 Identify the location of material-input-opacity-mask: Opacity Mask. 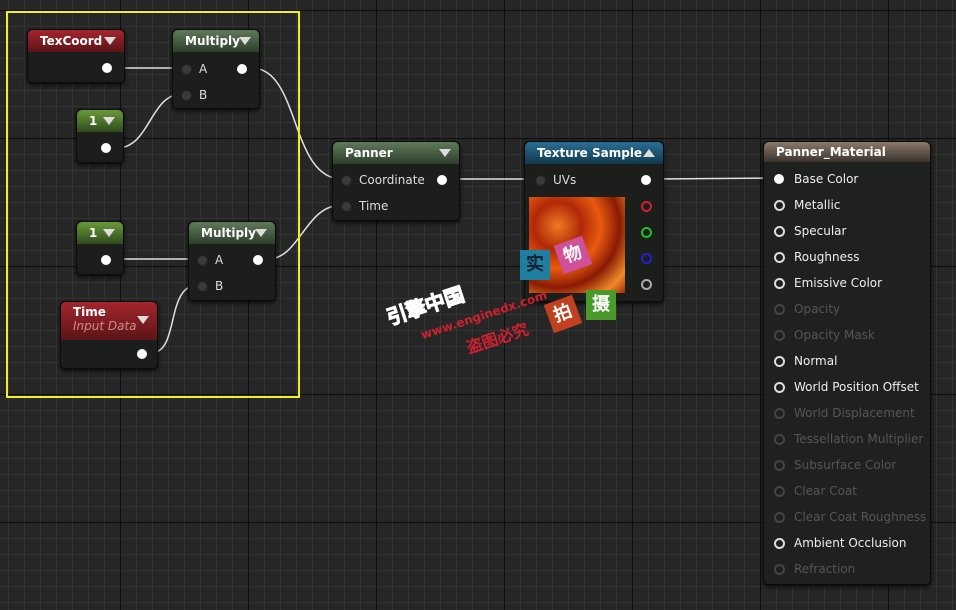
(824, 335).